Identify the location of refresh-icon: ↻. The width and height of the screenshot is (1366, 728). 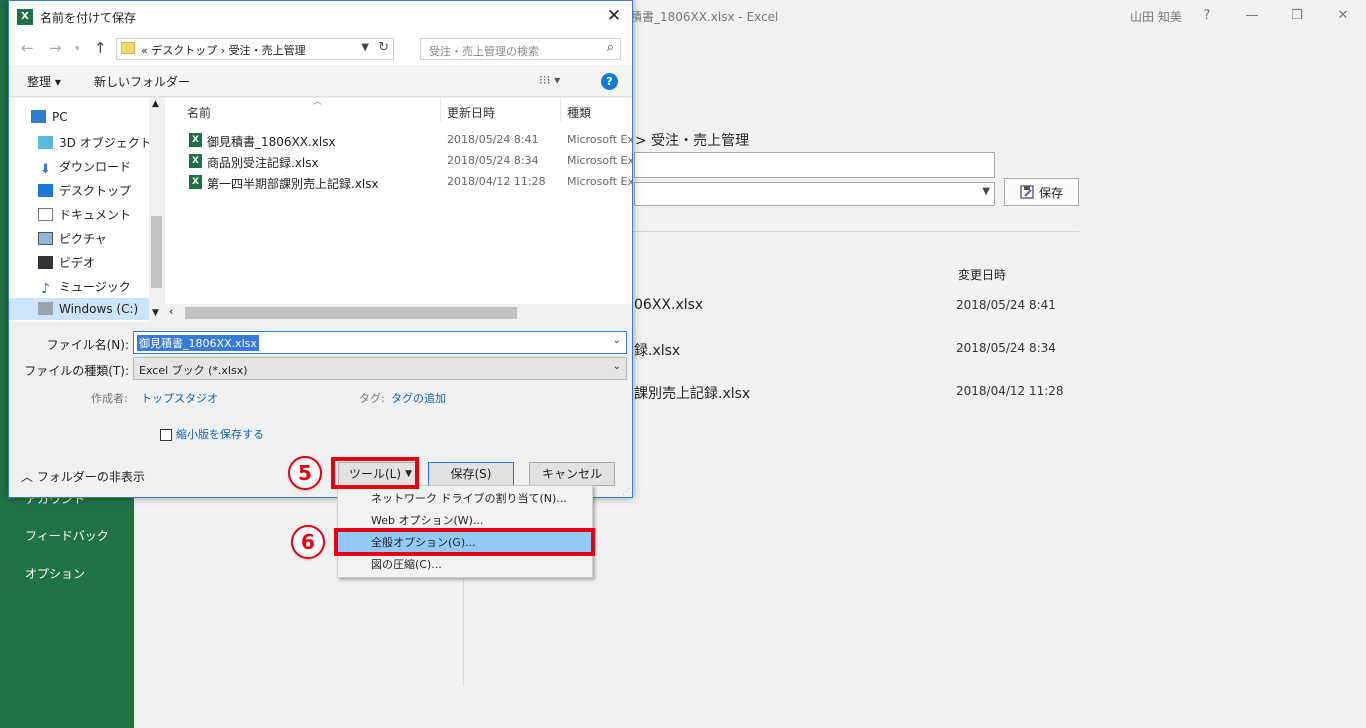
(383, 47).